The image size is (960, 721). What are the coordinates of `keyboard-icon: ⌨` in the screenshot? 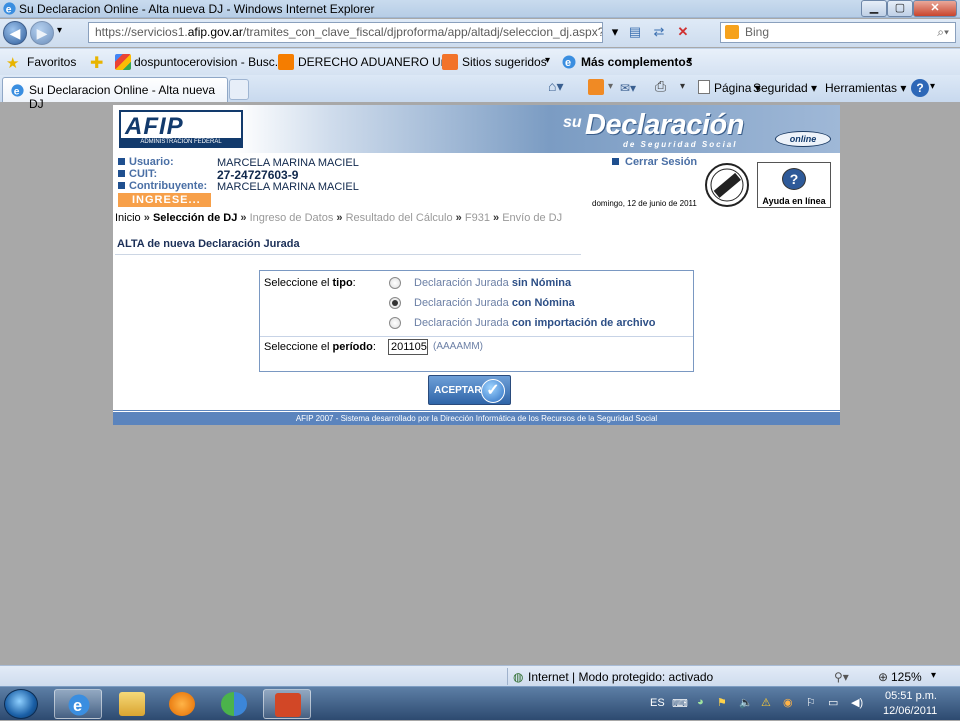 It's located at (680, 703).